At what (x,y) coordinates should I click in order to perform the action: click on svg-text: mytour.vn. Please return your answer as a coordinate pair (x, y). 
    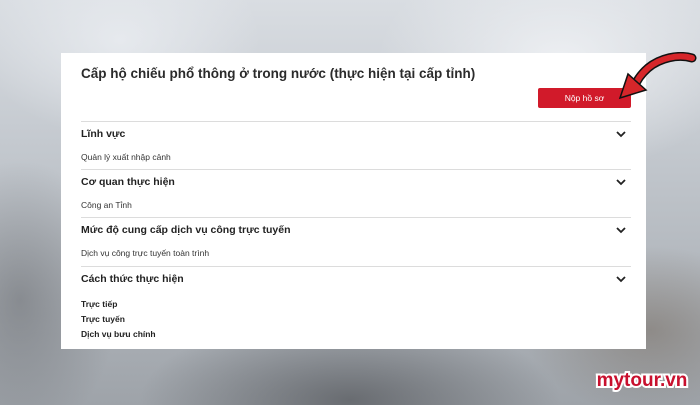
    Looking at the image, I should click on (642, 380).